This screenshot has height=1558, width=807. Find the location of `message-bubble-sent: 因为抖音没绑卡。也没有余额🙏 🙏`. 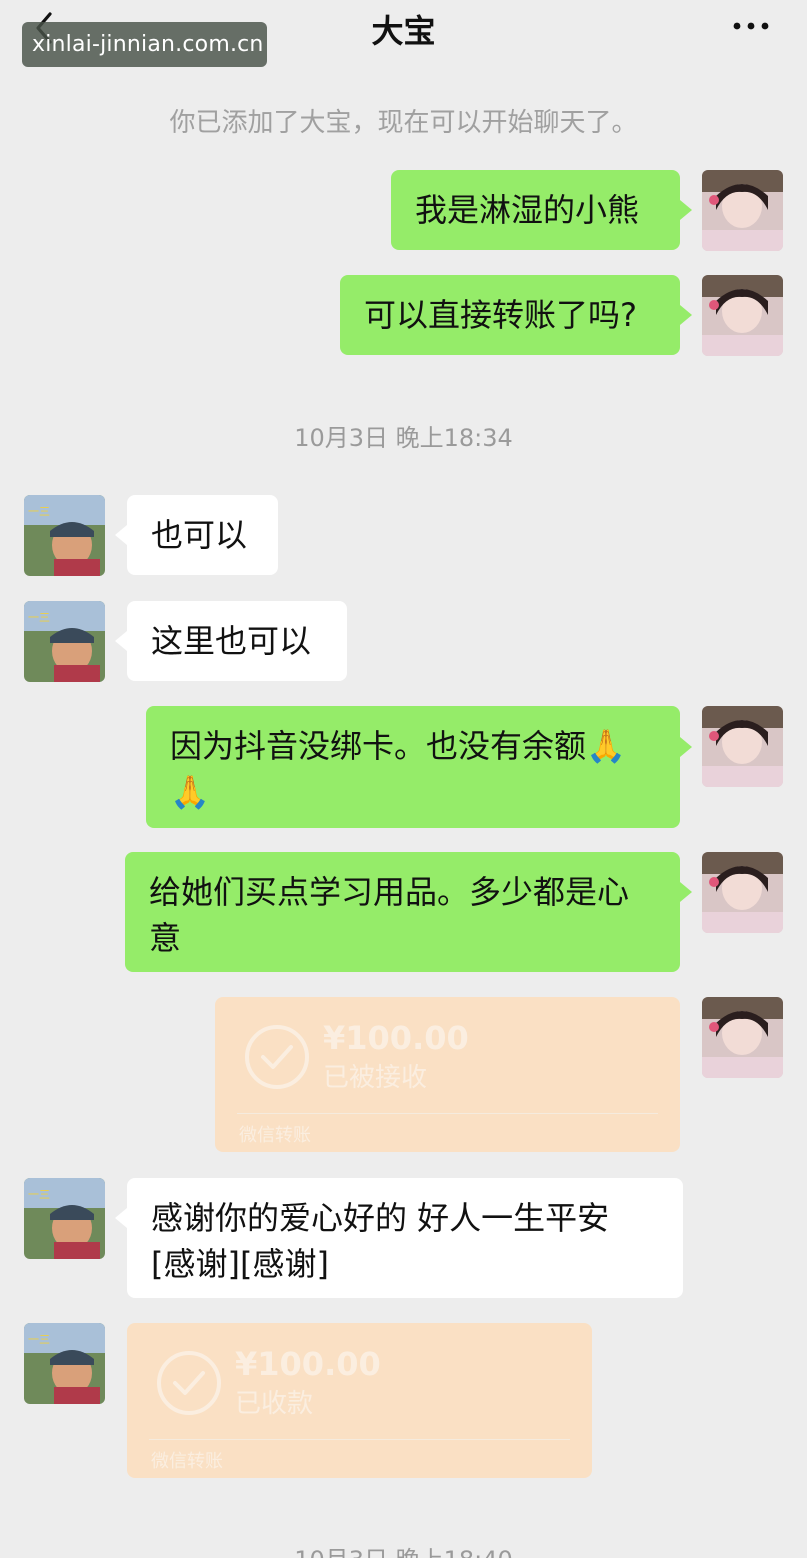

message-bubble-sent: 因为抖音没绑卡。也没有余额🙏 🙏 is located at coordinates (413, 767).